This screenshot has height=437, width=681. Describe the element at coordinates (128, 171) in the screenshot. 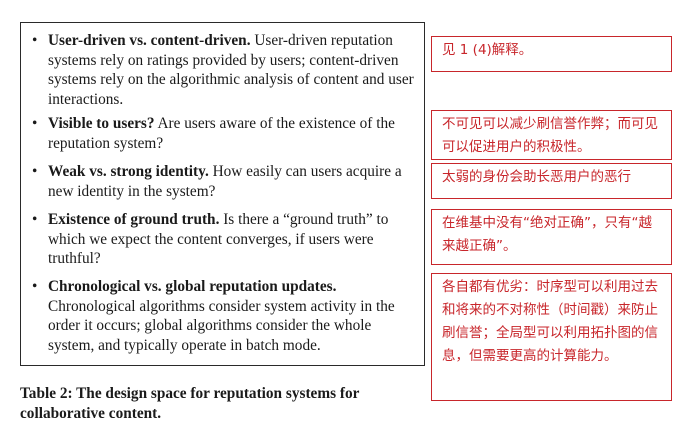

I see `bullet-term: Weak vs. strong identity.` at that location.